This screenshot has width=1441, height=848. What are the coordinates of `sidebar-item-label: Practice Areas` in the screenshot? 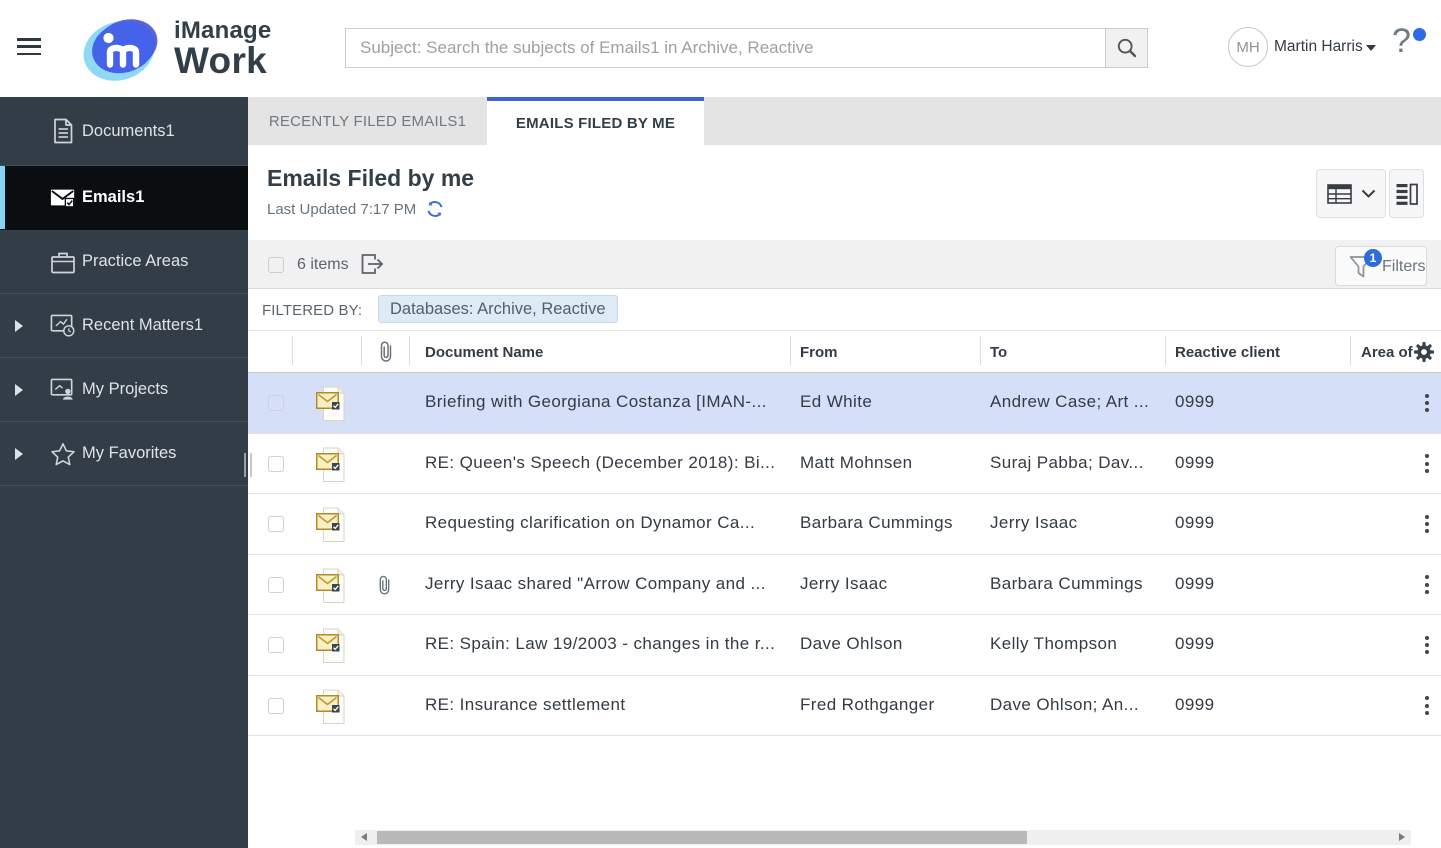 It's located at (135, 261).